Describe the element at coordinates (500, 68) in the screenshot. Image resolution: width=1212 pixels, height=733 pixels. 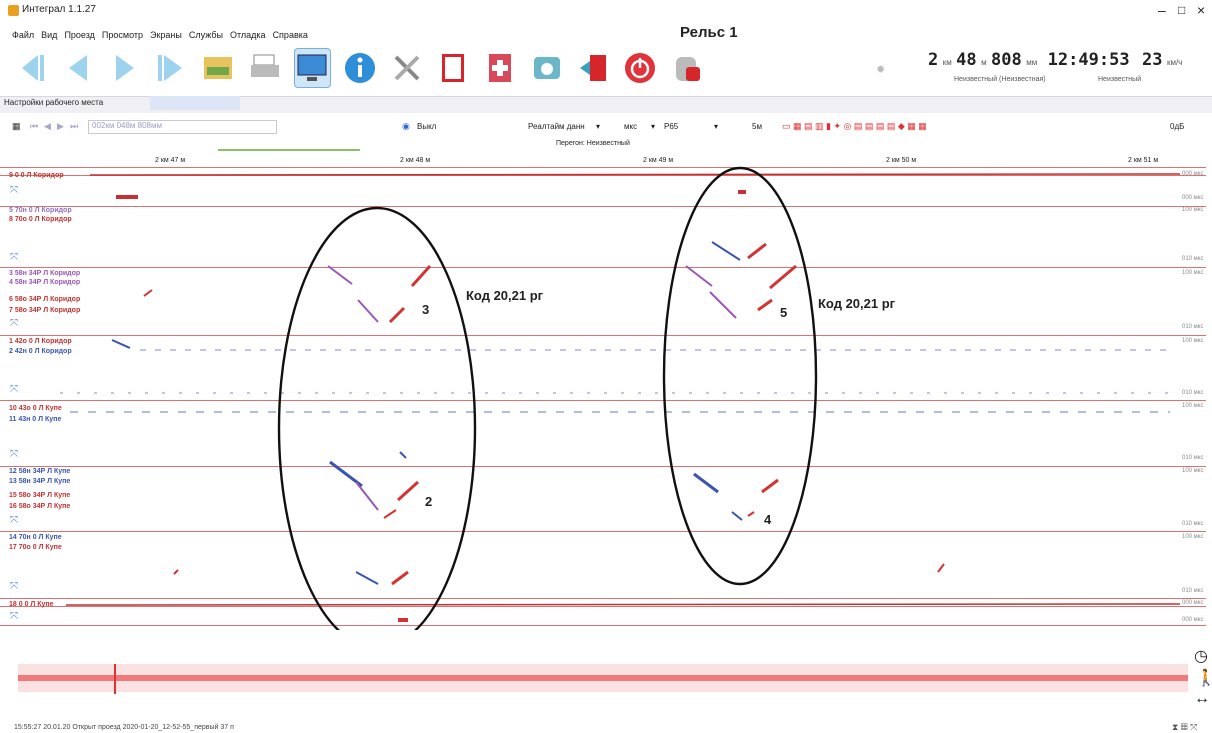
I see `add-book-icon` at that location.